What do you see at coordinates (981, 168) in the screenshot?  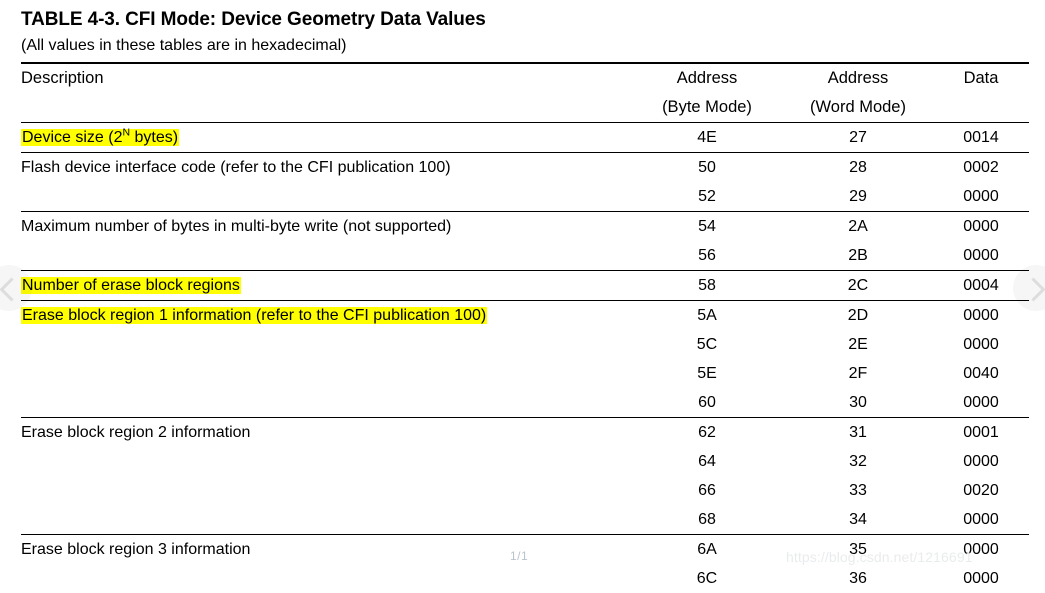 I see `cell-data: 0002` at bounding box center [981, 168].